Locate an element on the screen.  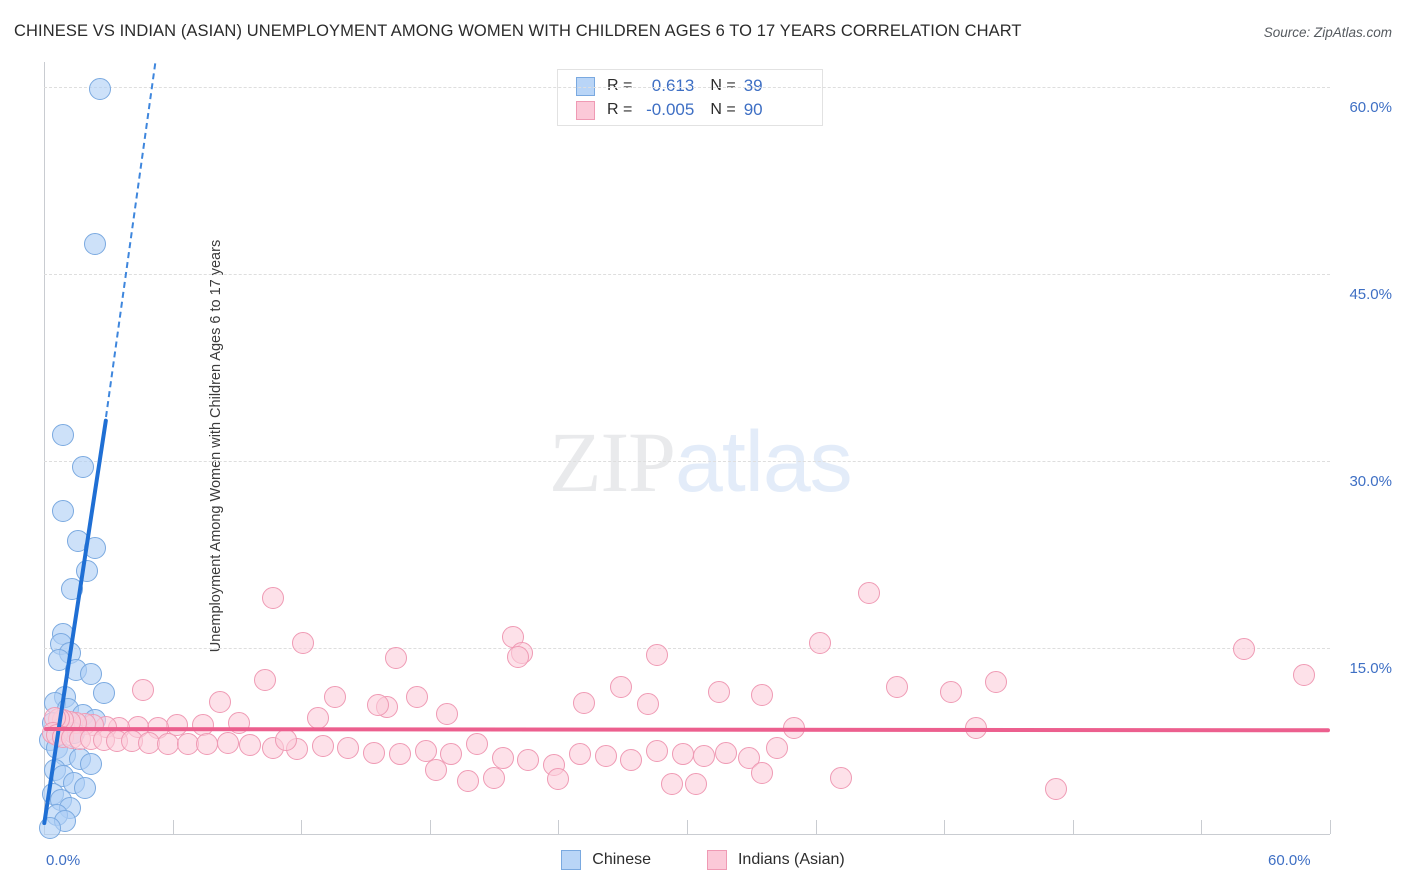
x-tick-label: 60.0% is located at coordinates (1289, 860).